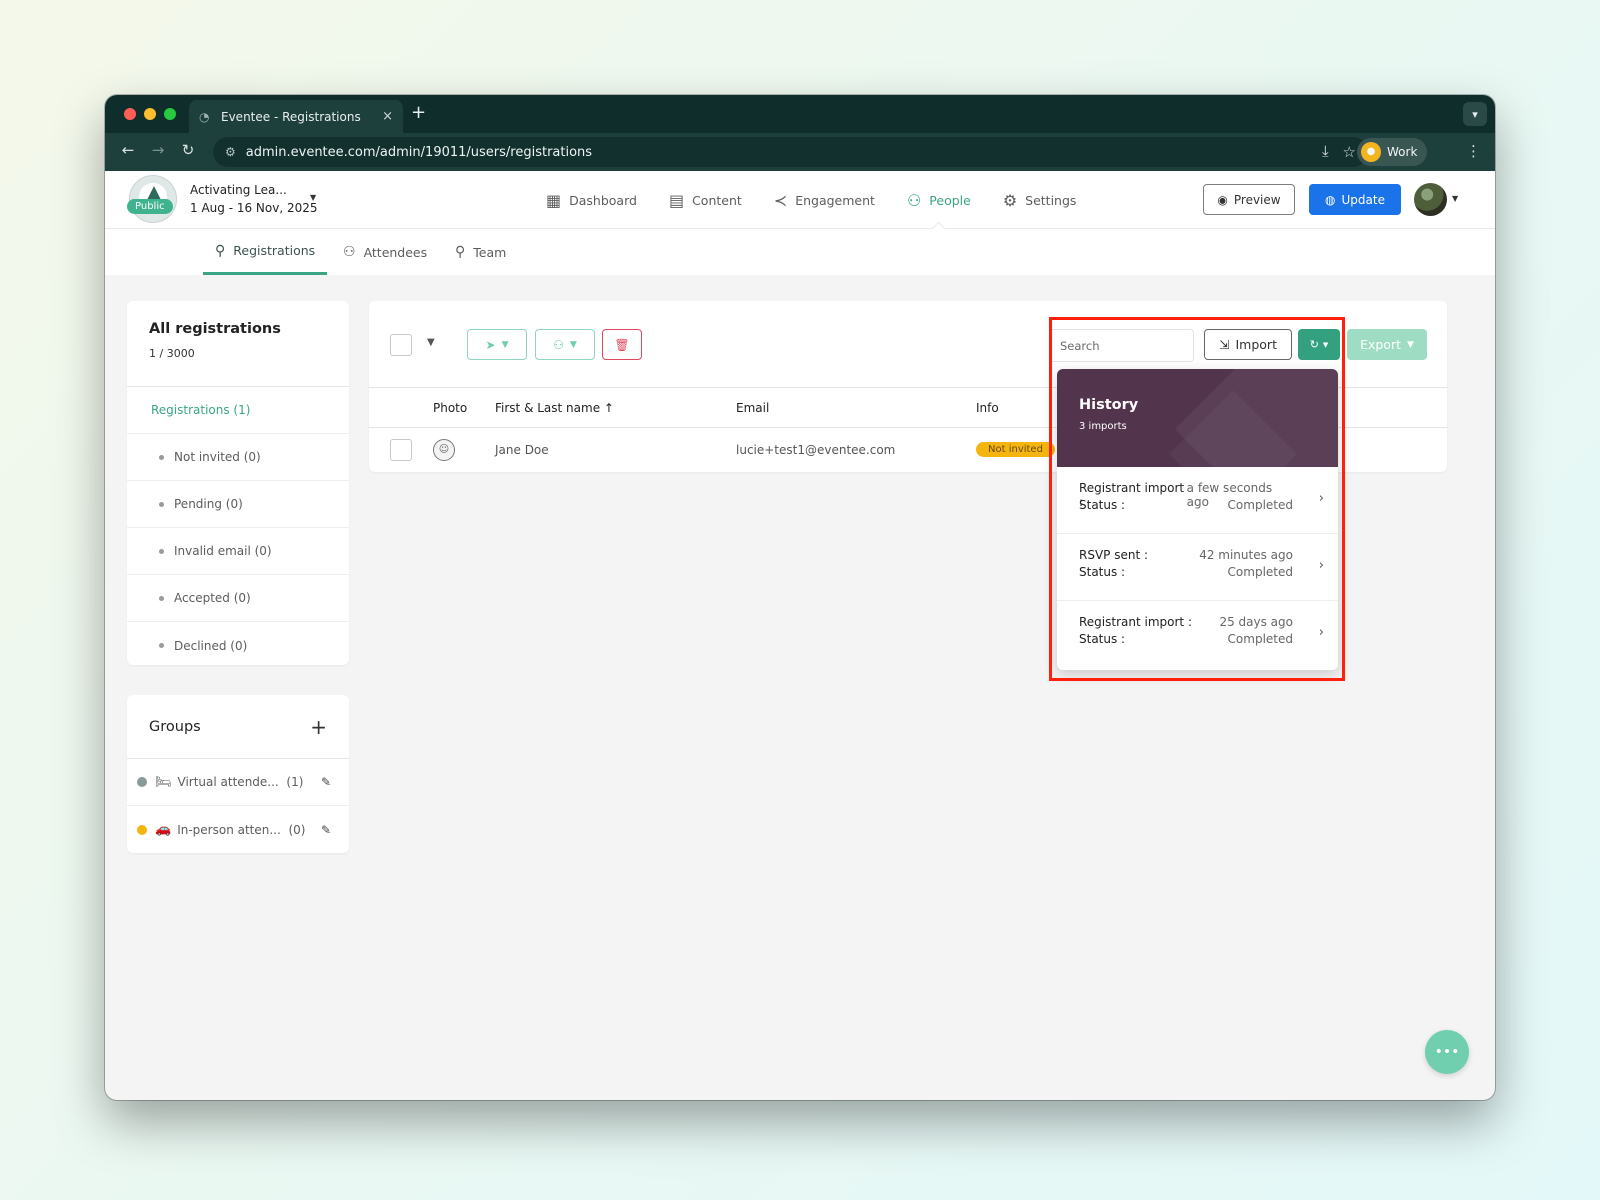  I want to click on send-invite-button: ➤ ▼, so click(497, 344).